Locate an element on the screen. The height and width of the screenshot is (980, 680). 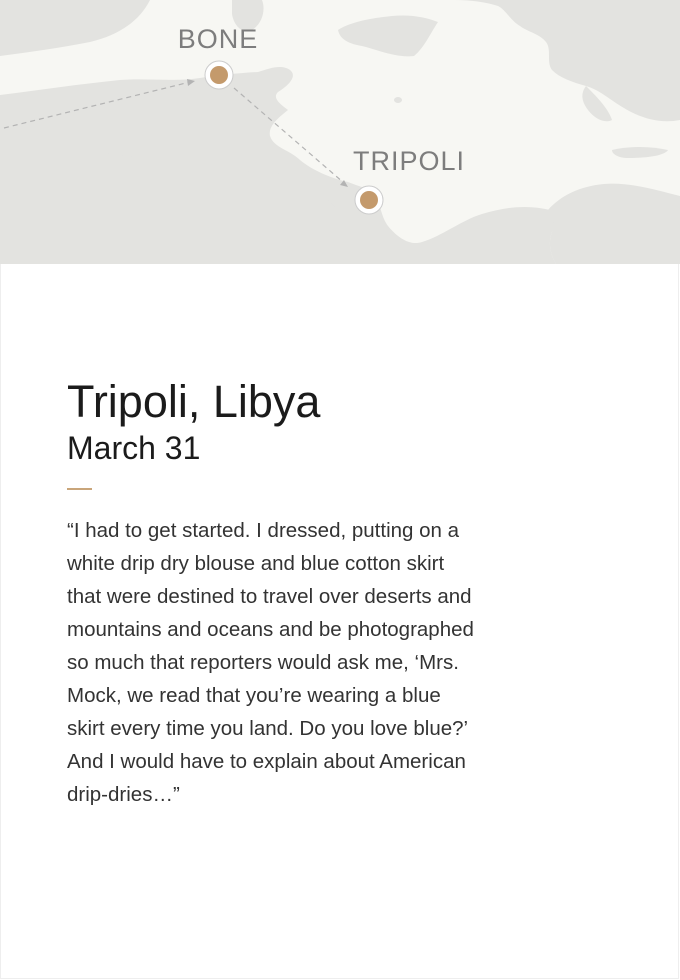
land-island-b is located at coordinates (660, 96).